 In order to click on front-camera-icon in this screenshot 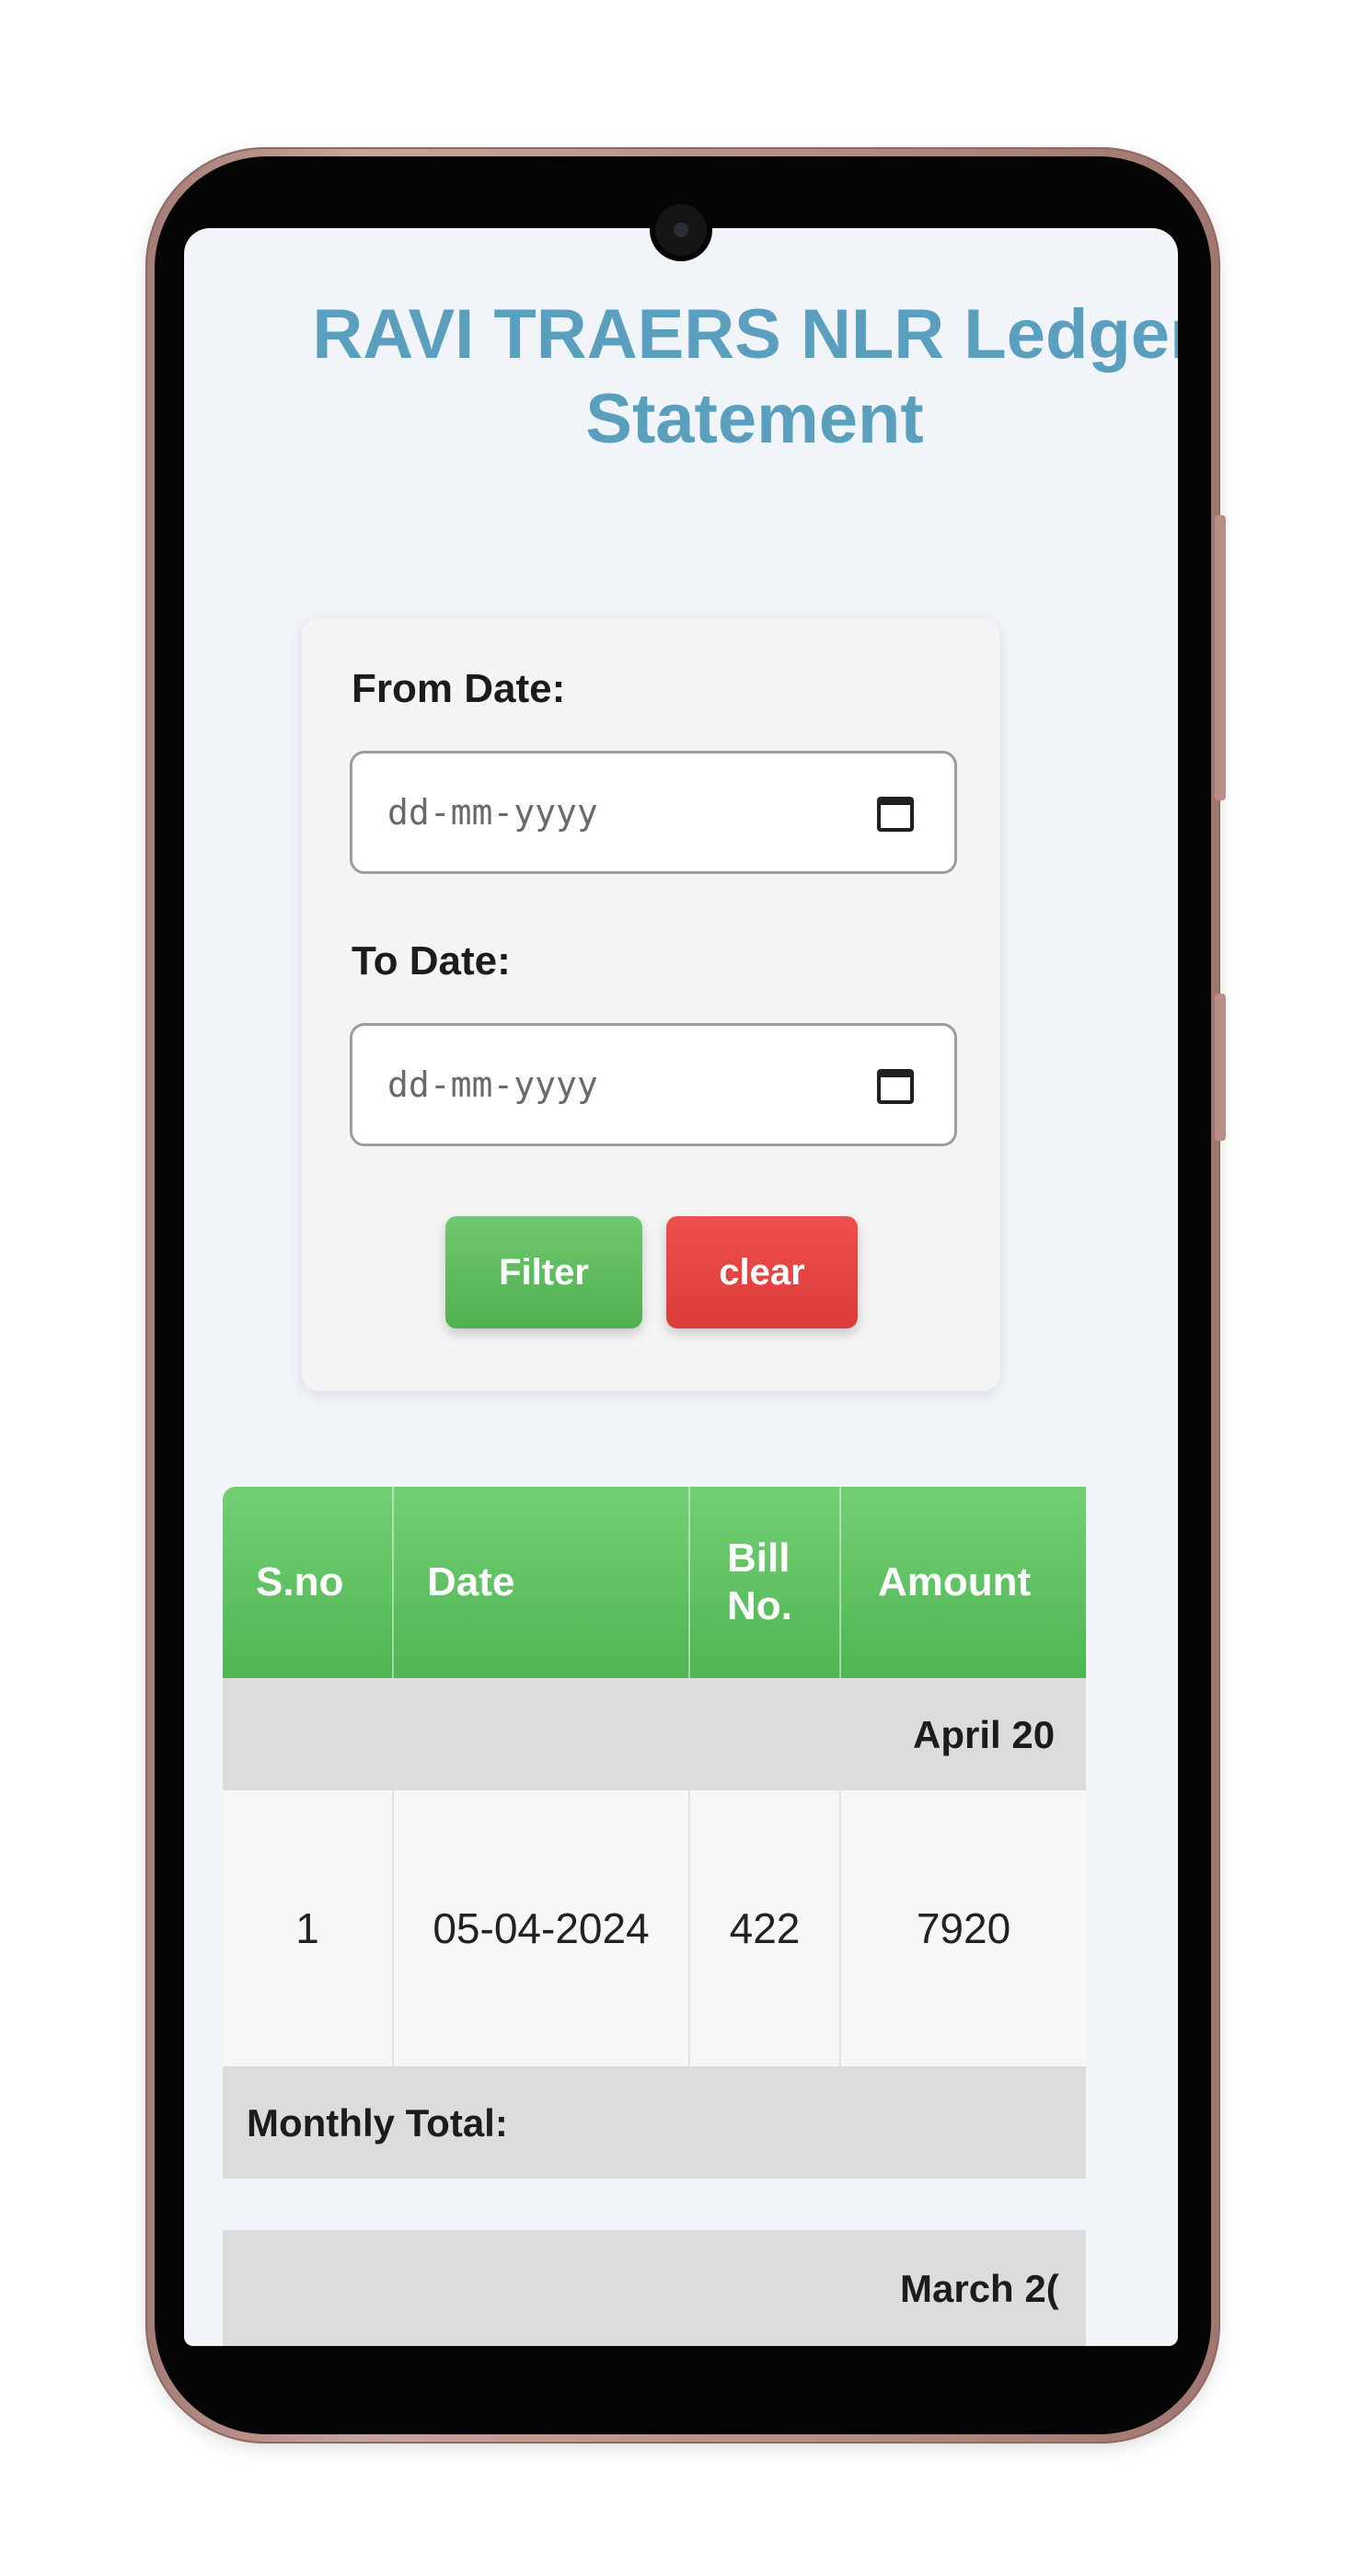, I will do `click(681, 230)`.